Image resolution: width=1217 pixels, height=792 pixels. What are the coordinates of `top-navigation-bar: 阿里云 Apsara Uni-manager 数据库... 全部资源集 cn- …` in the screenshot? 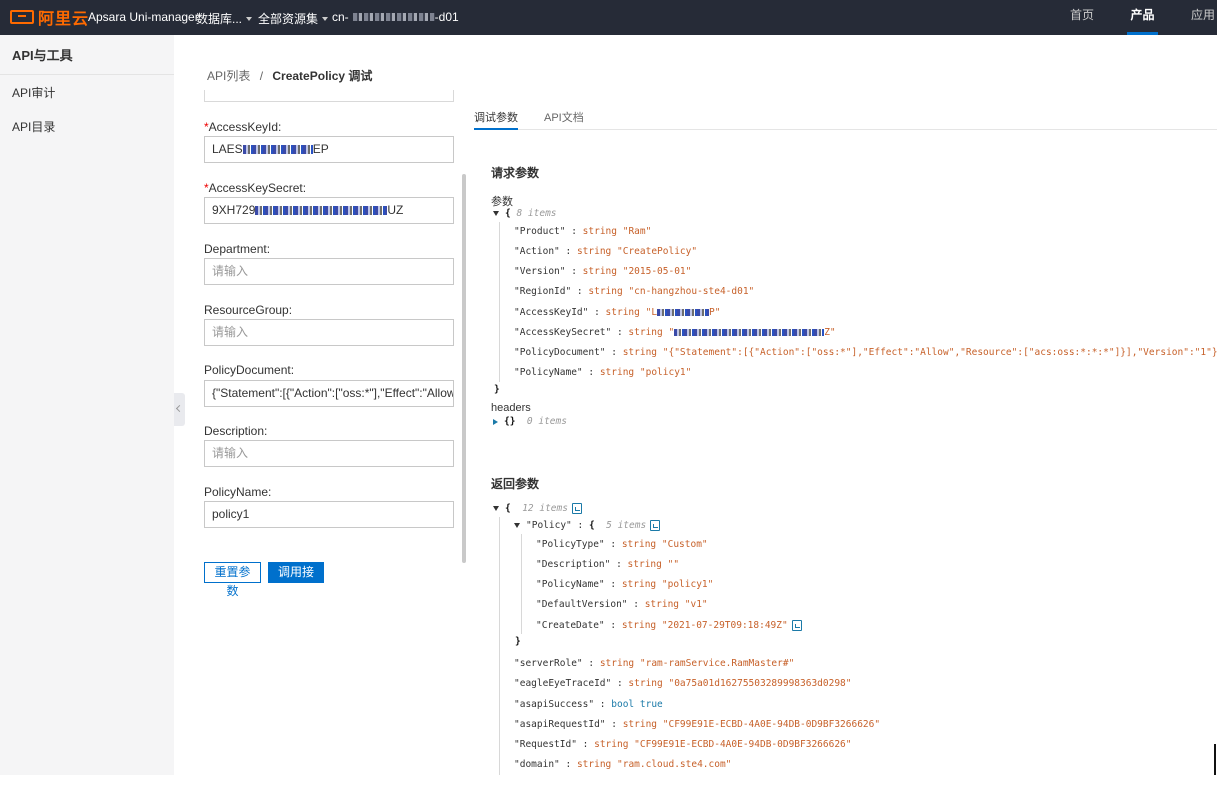 It's located at (608, 17).